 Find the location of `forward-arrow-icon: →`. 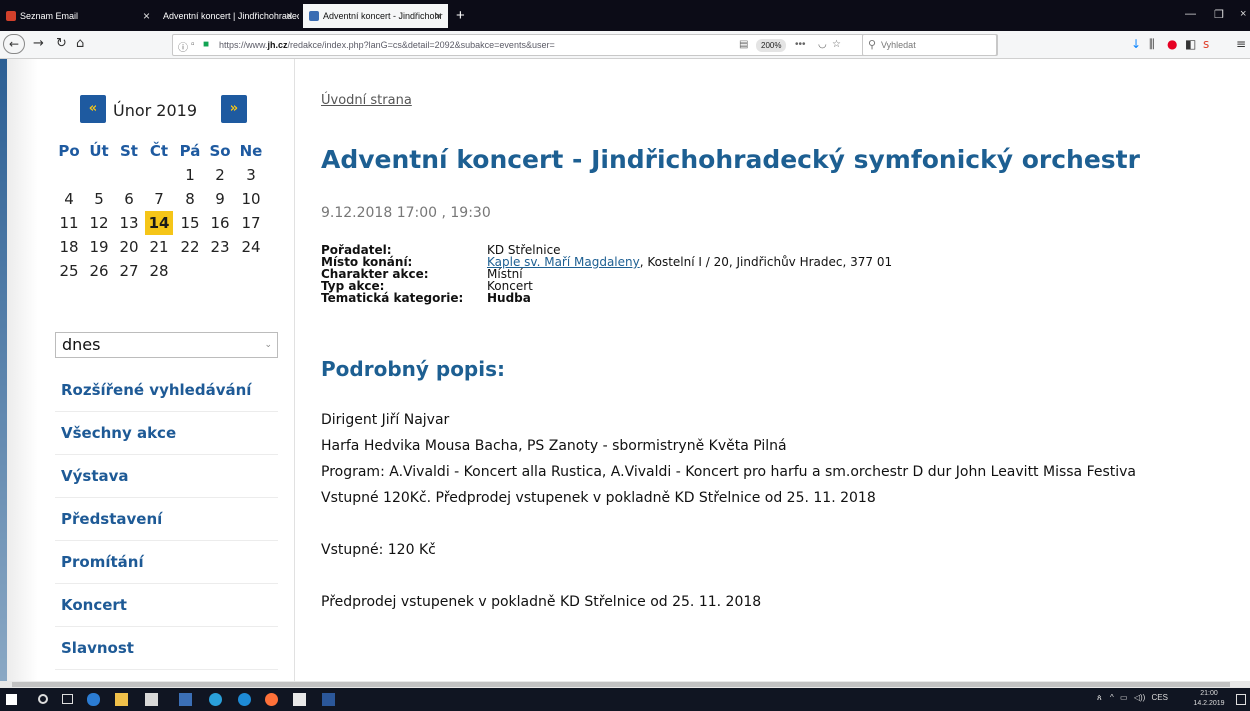

forward-arrow-icon: → is located at coordinates (38, 43).